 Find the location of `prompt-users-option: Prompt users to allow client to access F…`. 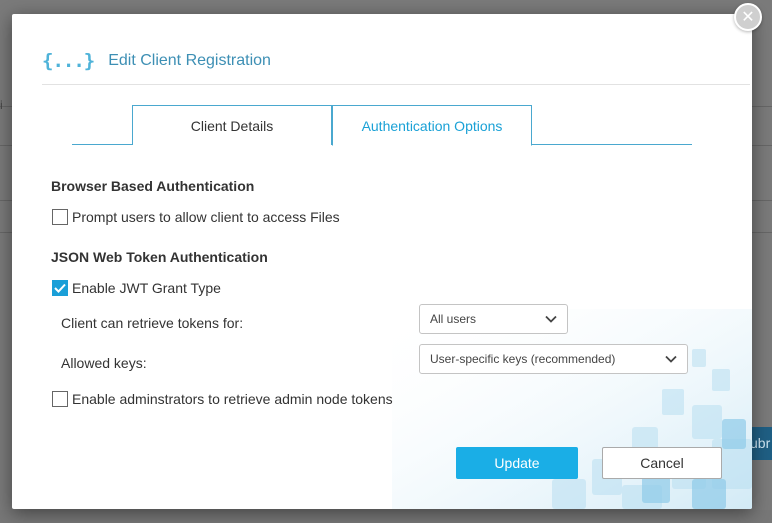

prompt-users-option: Prompt users to allow client to access F… is located at coordinates (196, 217).